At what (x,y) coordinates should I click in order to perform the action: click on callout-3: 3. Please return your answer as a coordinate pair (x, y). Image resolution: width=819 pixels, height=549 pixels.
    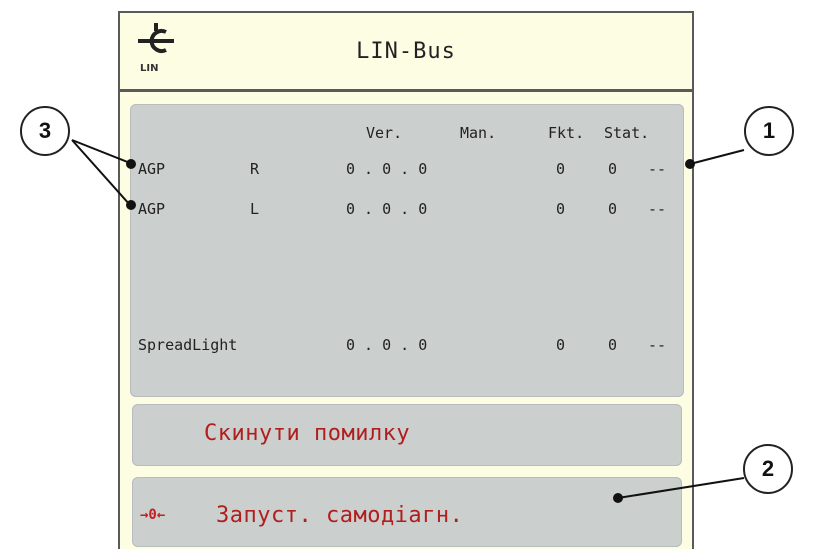
    Looking at the image, I should click on (45, 131).